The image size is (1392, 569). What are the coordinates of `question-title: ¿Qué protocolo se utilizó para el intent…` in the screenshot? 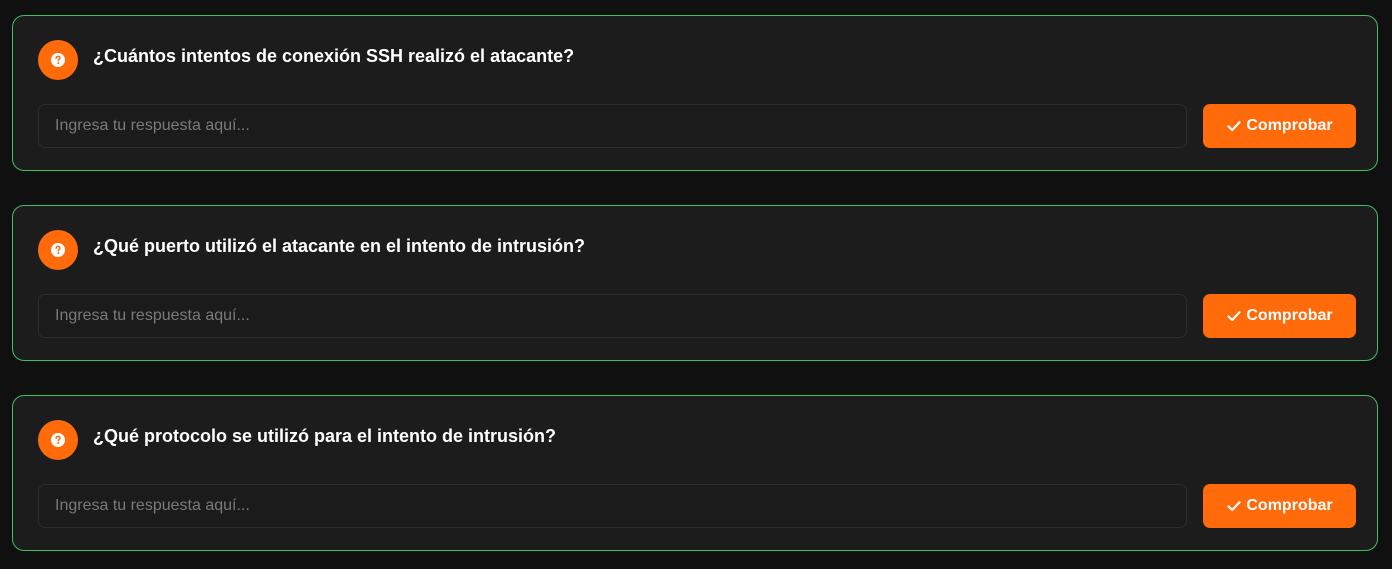 It's located at (325, 436).